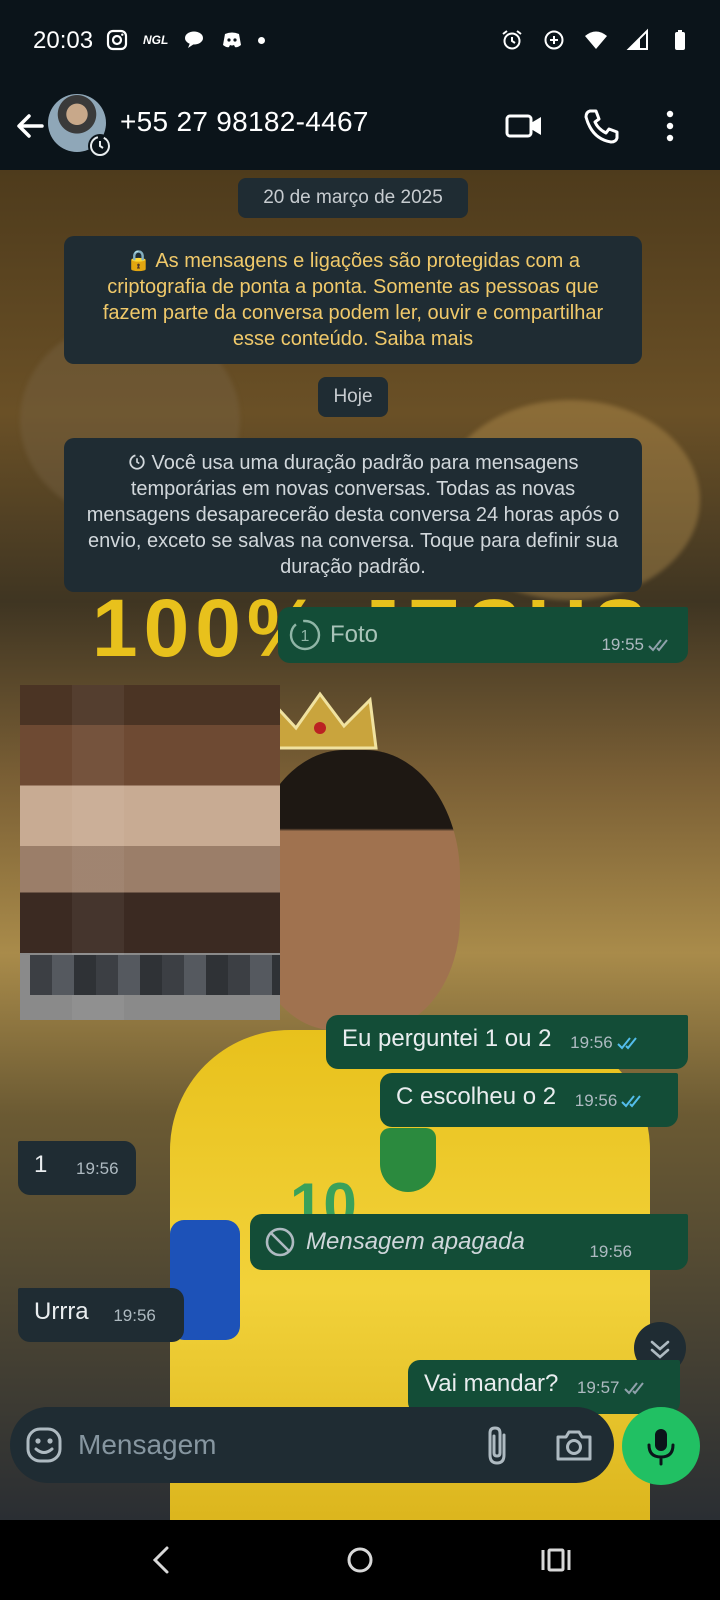  I want to click on date-pill-text: 20 de março de 2025, so click(353, 197).